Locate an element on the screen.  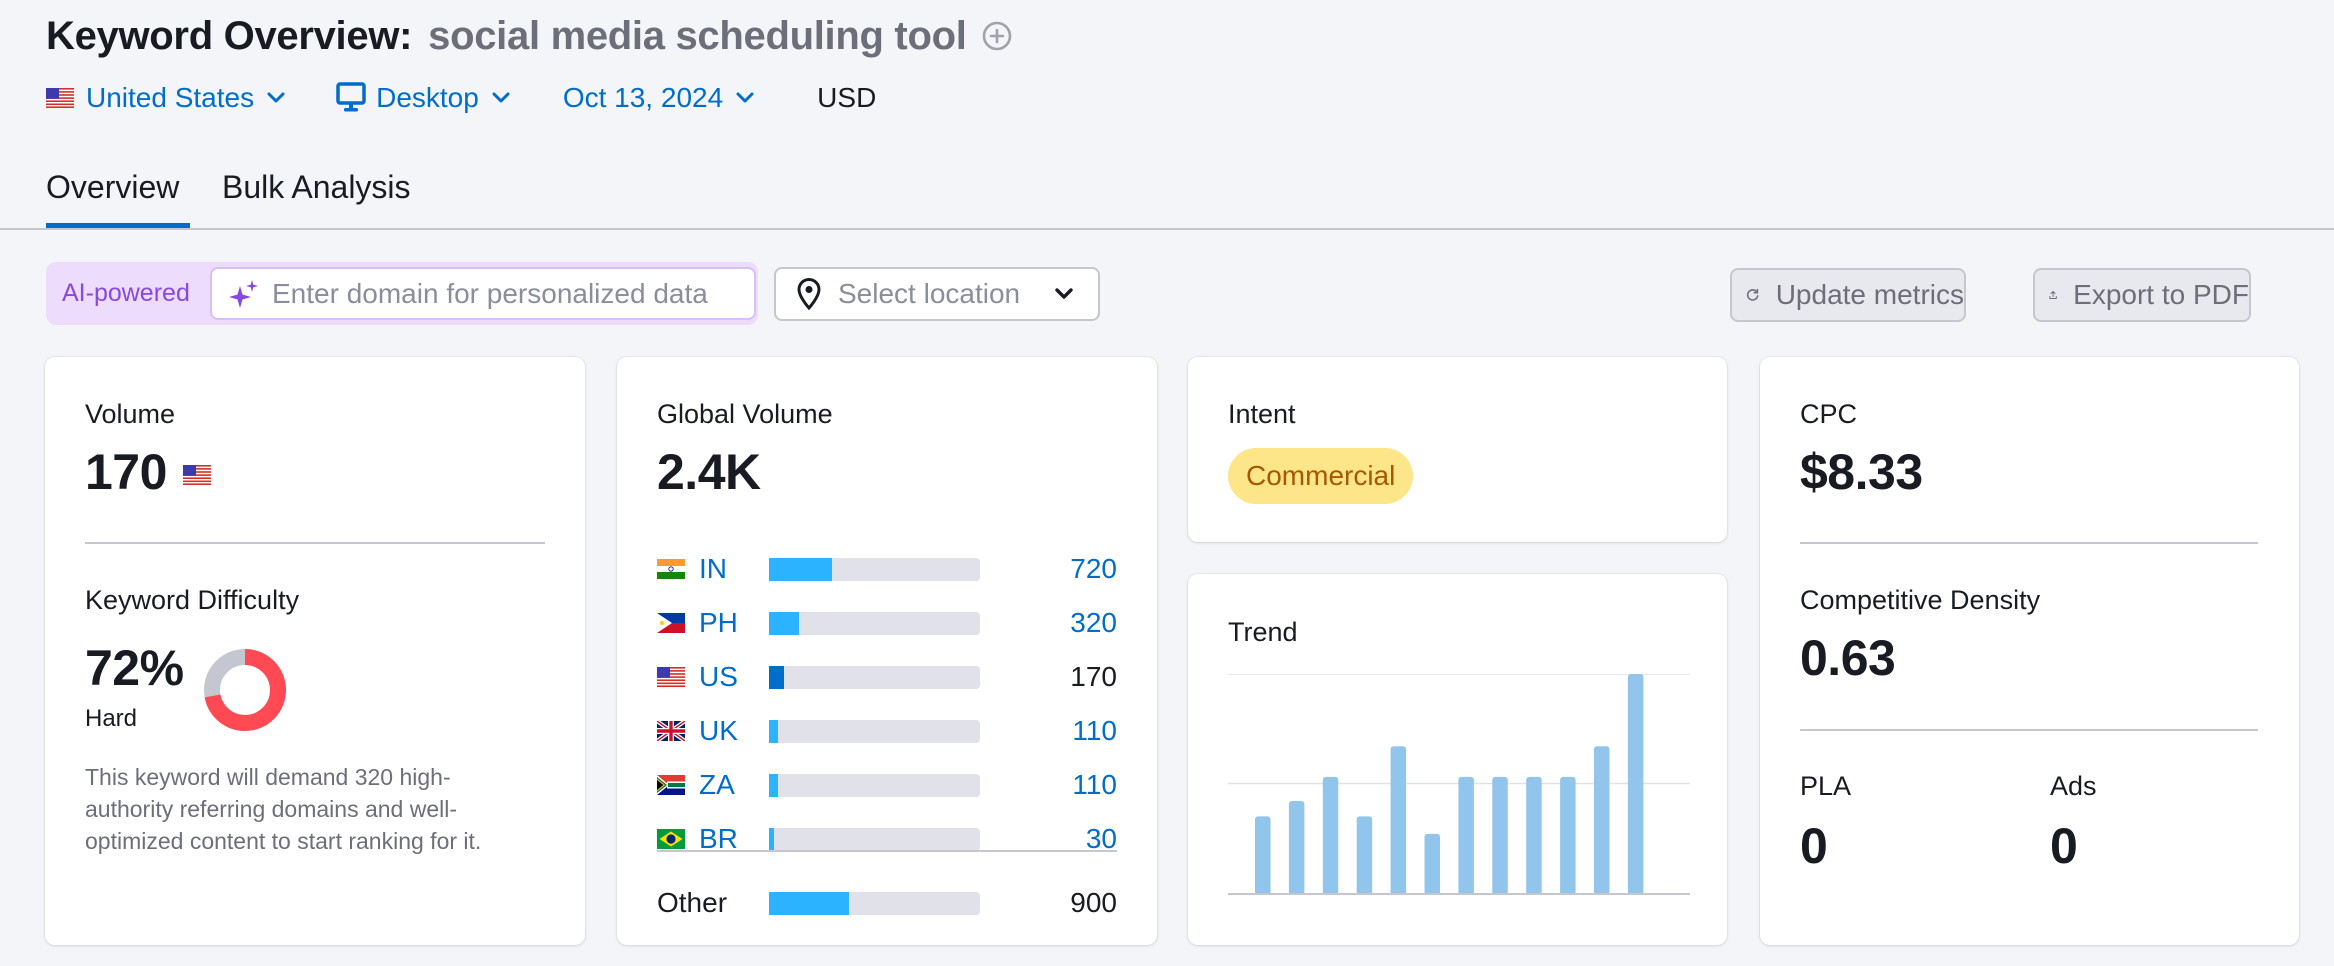
ai-domain-field: AI-powered is located at coordinates (402, 293).